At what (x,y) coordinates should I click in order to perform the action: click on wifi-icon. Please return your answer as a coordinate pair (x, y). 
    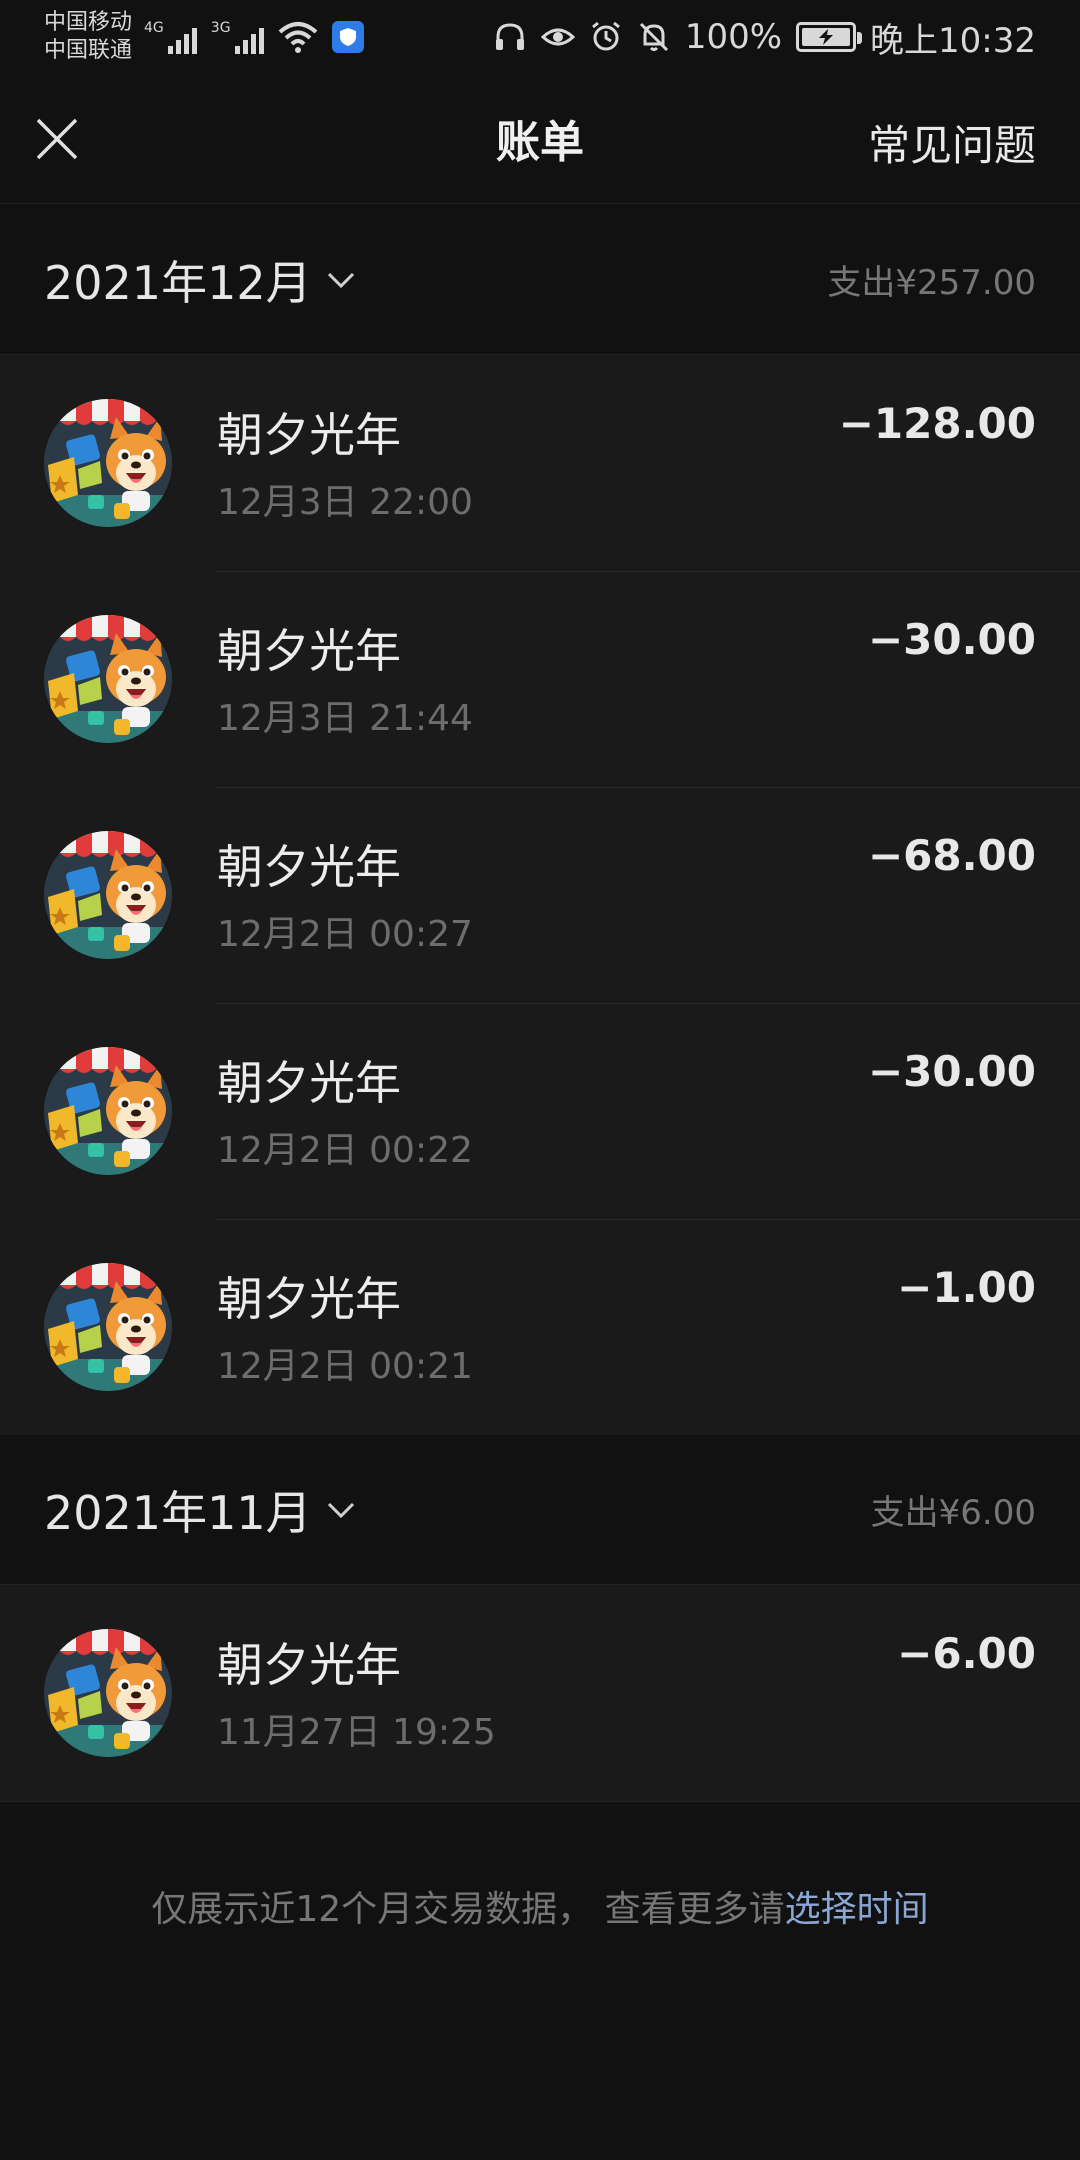
    Looking at the image, I should click on (297, 37).